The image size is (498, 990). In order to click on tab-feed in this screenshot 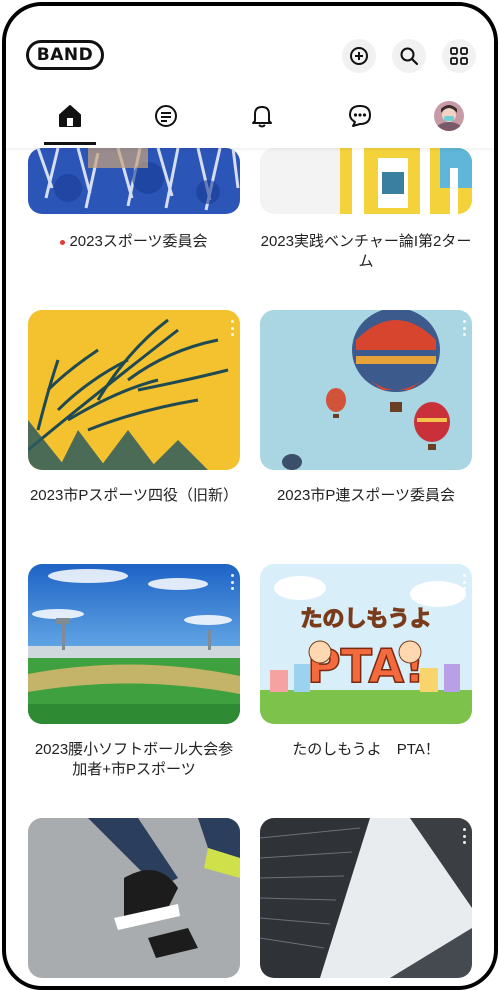, I will do `click(166, 116)`.